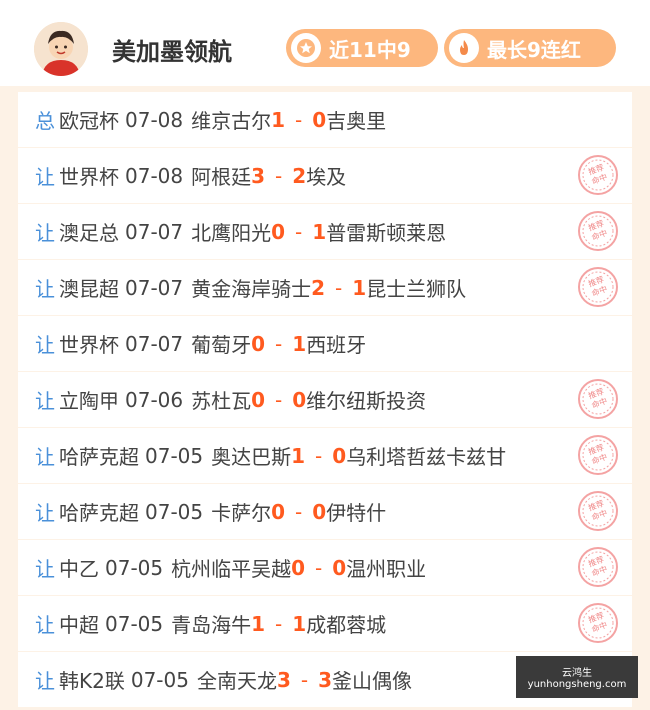  I want to click on match-row: 让 中超 07-05 青岛海牛 1 - 1 成都蓉城 推荐 命中, so click(325, 623).